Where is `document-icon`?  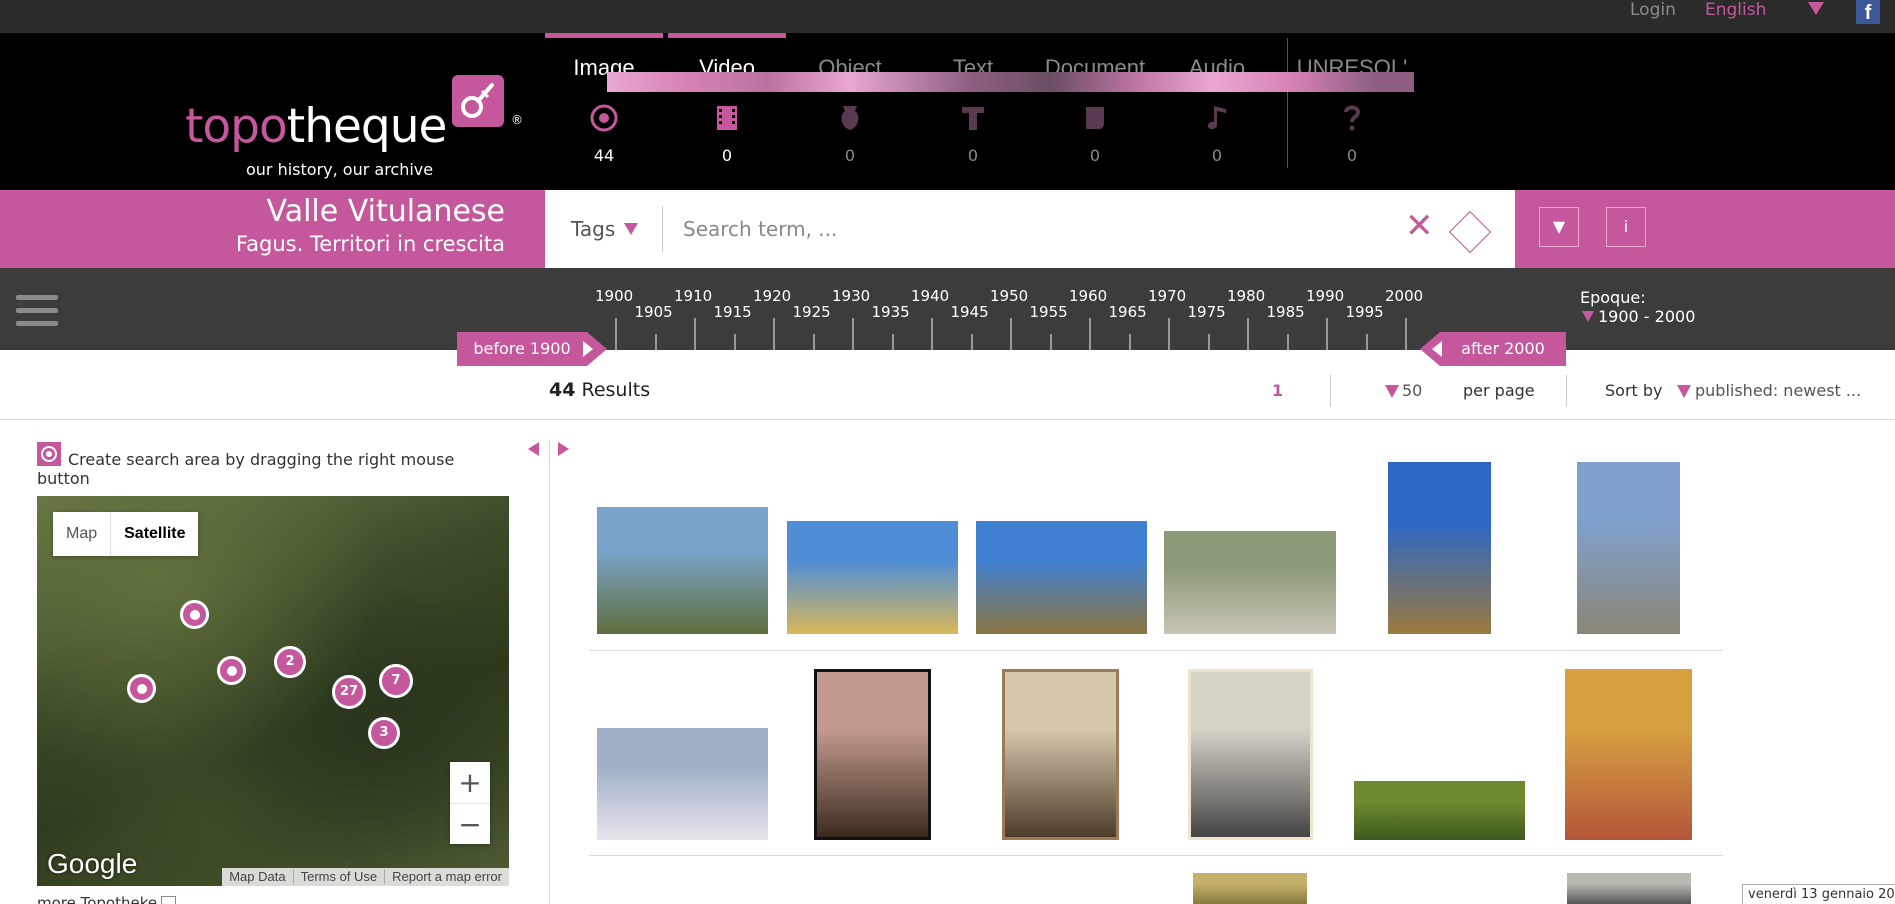 document-icon is located at coordinates (1095, 118).